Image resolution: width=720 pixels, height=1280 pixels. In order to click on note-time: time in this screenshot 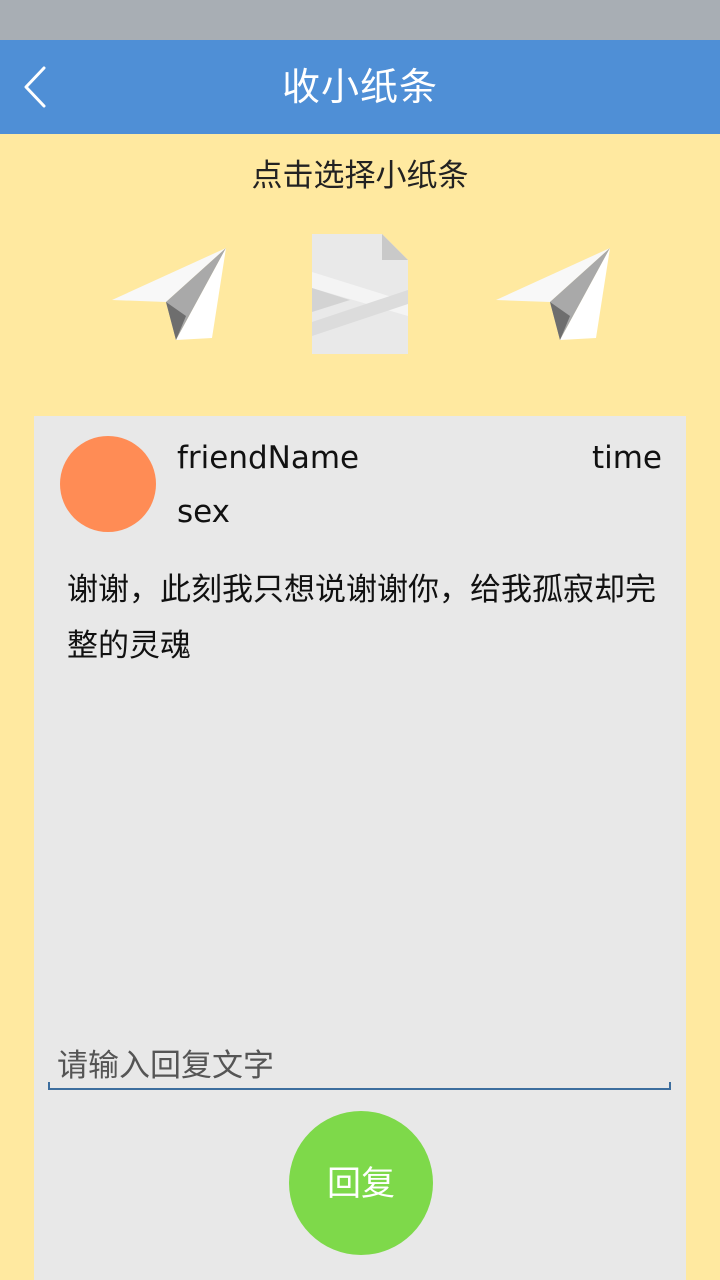, I will do `click(626, 458)`.